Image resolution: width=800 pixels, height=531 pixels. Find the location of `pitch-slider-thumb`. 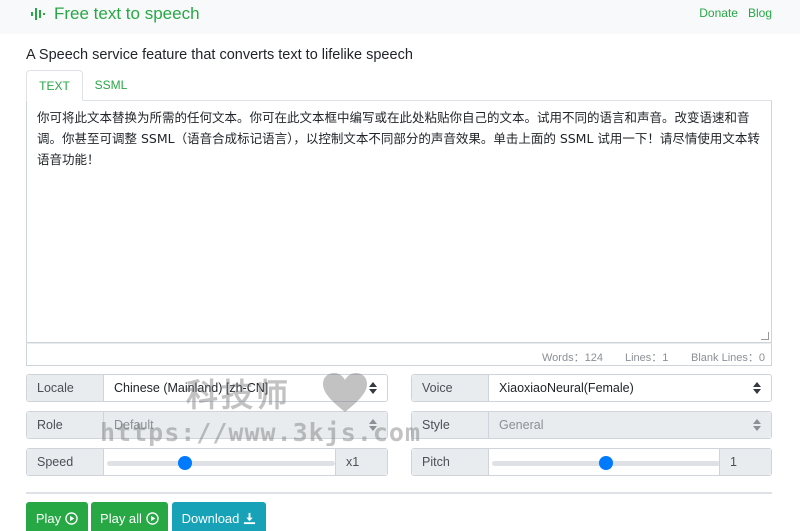

pitch-slider-thumb is located at coordinates (606, 463).